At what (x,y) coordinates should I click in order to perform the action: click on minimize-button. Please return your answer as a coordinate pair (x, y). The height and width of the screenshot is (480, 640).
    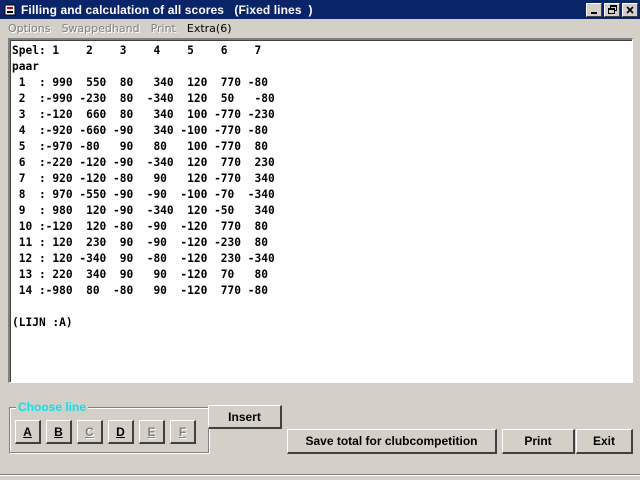
    Looking at the image, I should click on (594, 9).